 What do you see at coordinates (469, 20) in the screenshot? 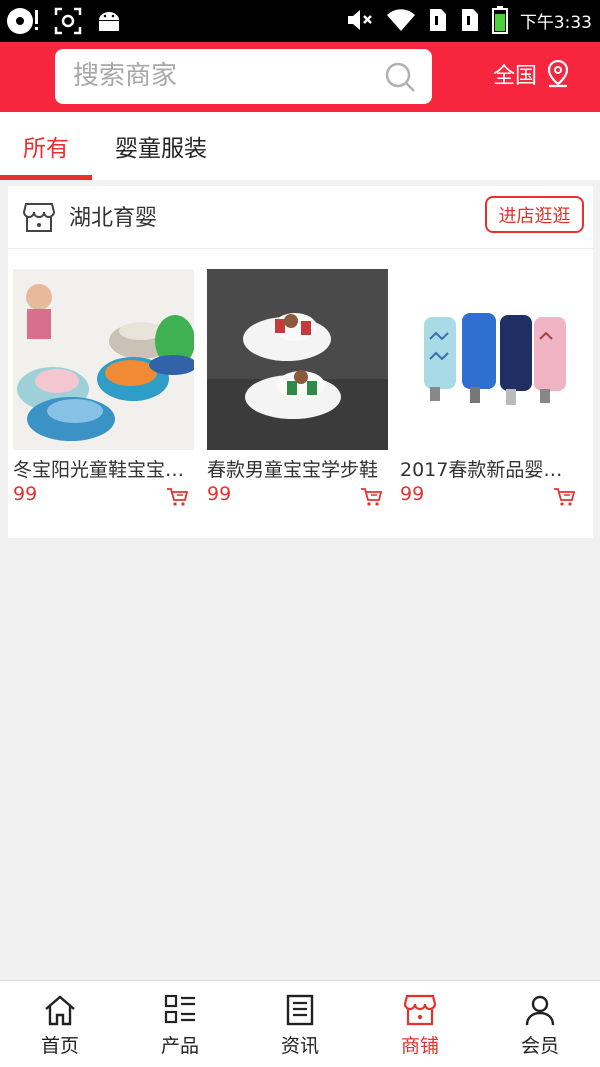
I see `sim2-icon` at bounding box center [469, 20].